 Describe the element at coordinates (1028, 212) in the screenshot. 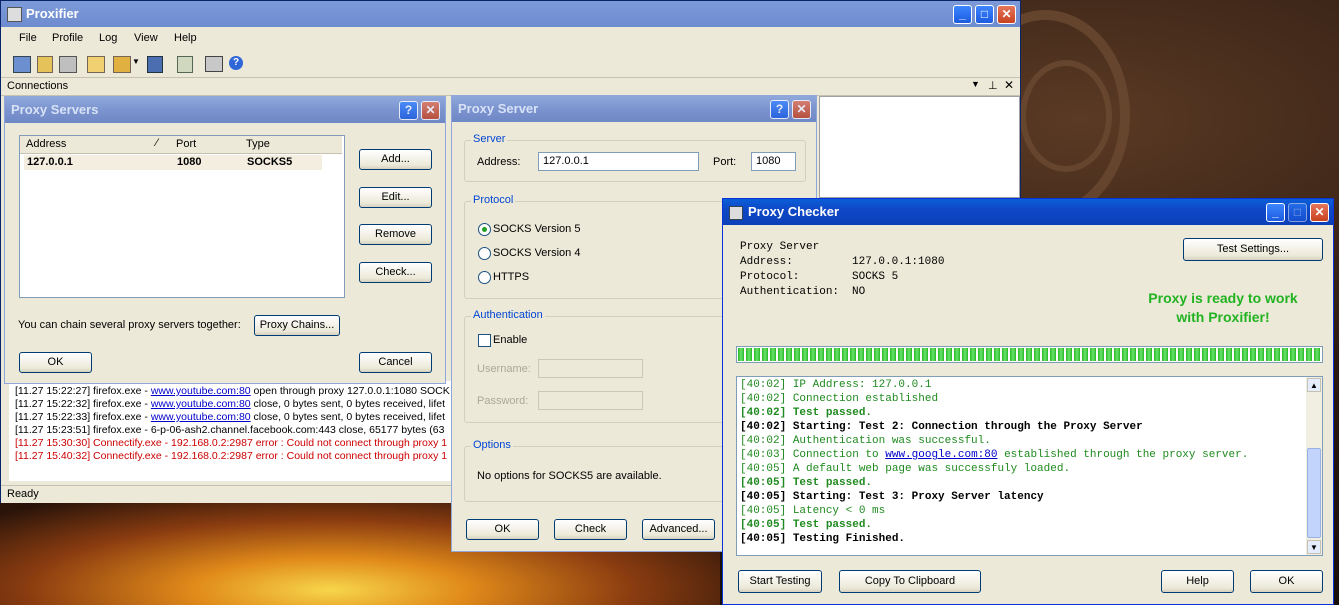

I see `checker-titlebar: Proxy Checker` at that location.